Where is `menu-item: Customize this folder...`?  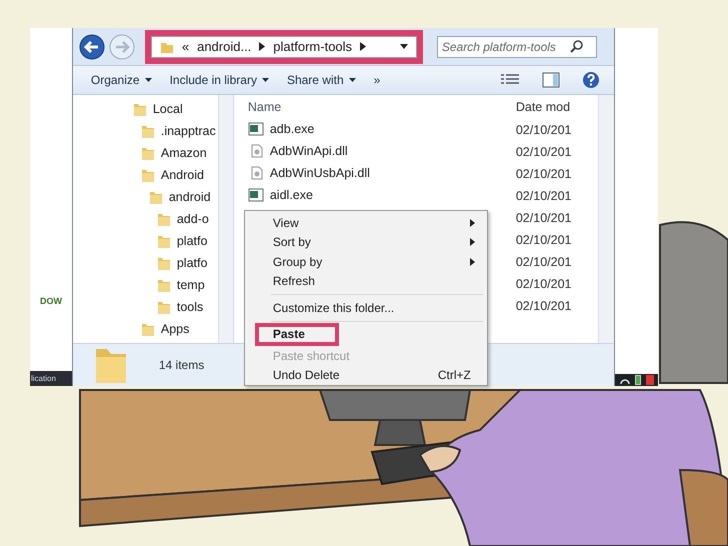
menu-item: Customize this folder... is located at coordinates (365, 308).